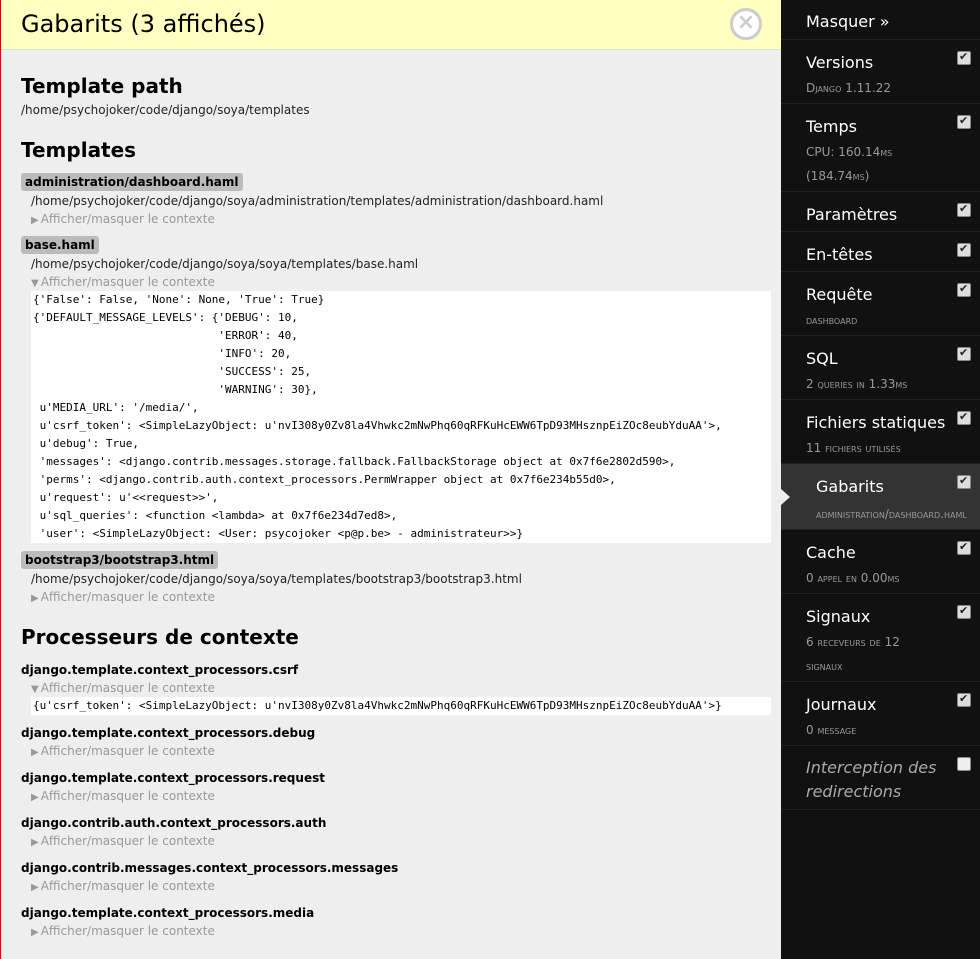 The width and height of the screenshot is (980, 959). Describe the element at coordinates (172, 371) in the screenshot. I see `context-code-line: 'SUCCESS': 25,` at that location.